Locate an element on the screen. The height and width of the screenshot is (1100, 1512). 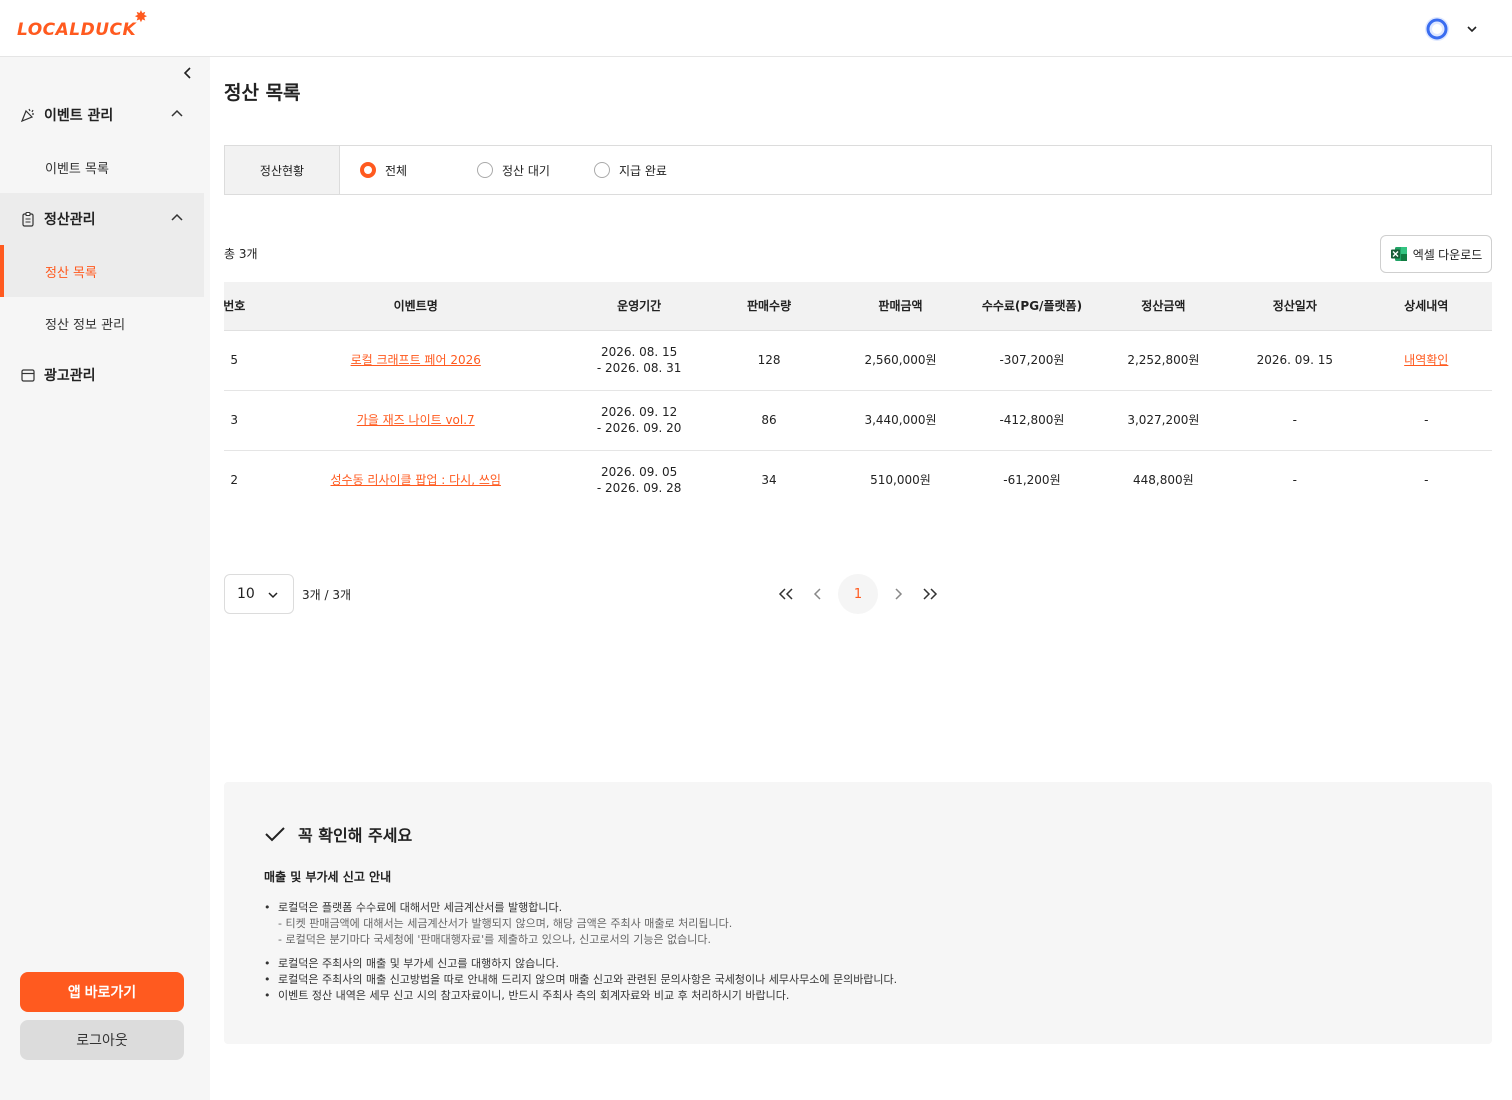
logout-button: 로그아웃 is located at coordinates (102, 1040).